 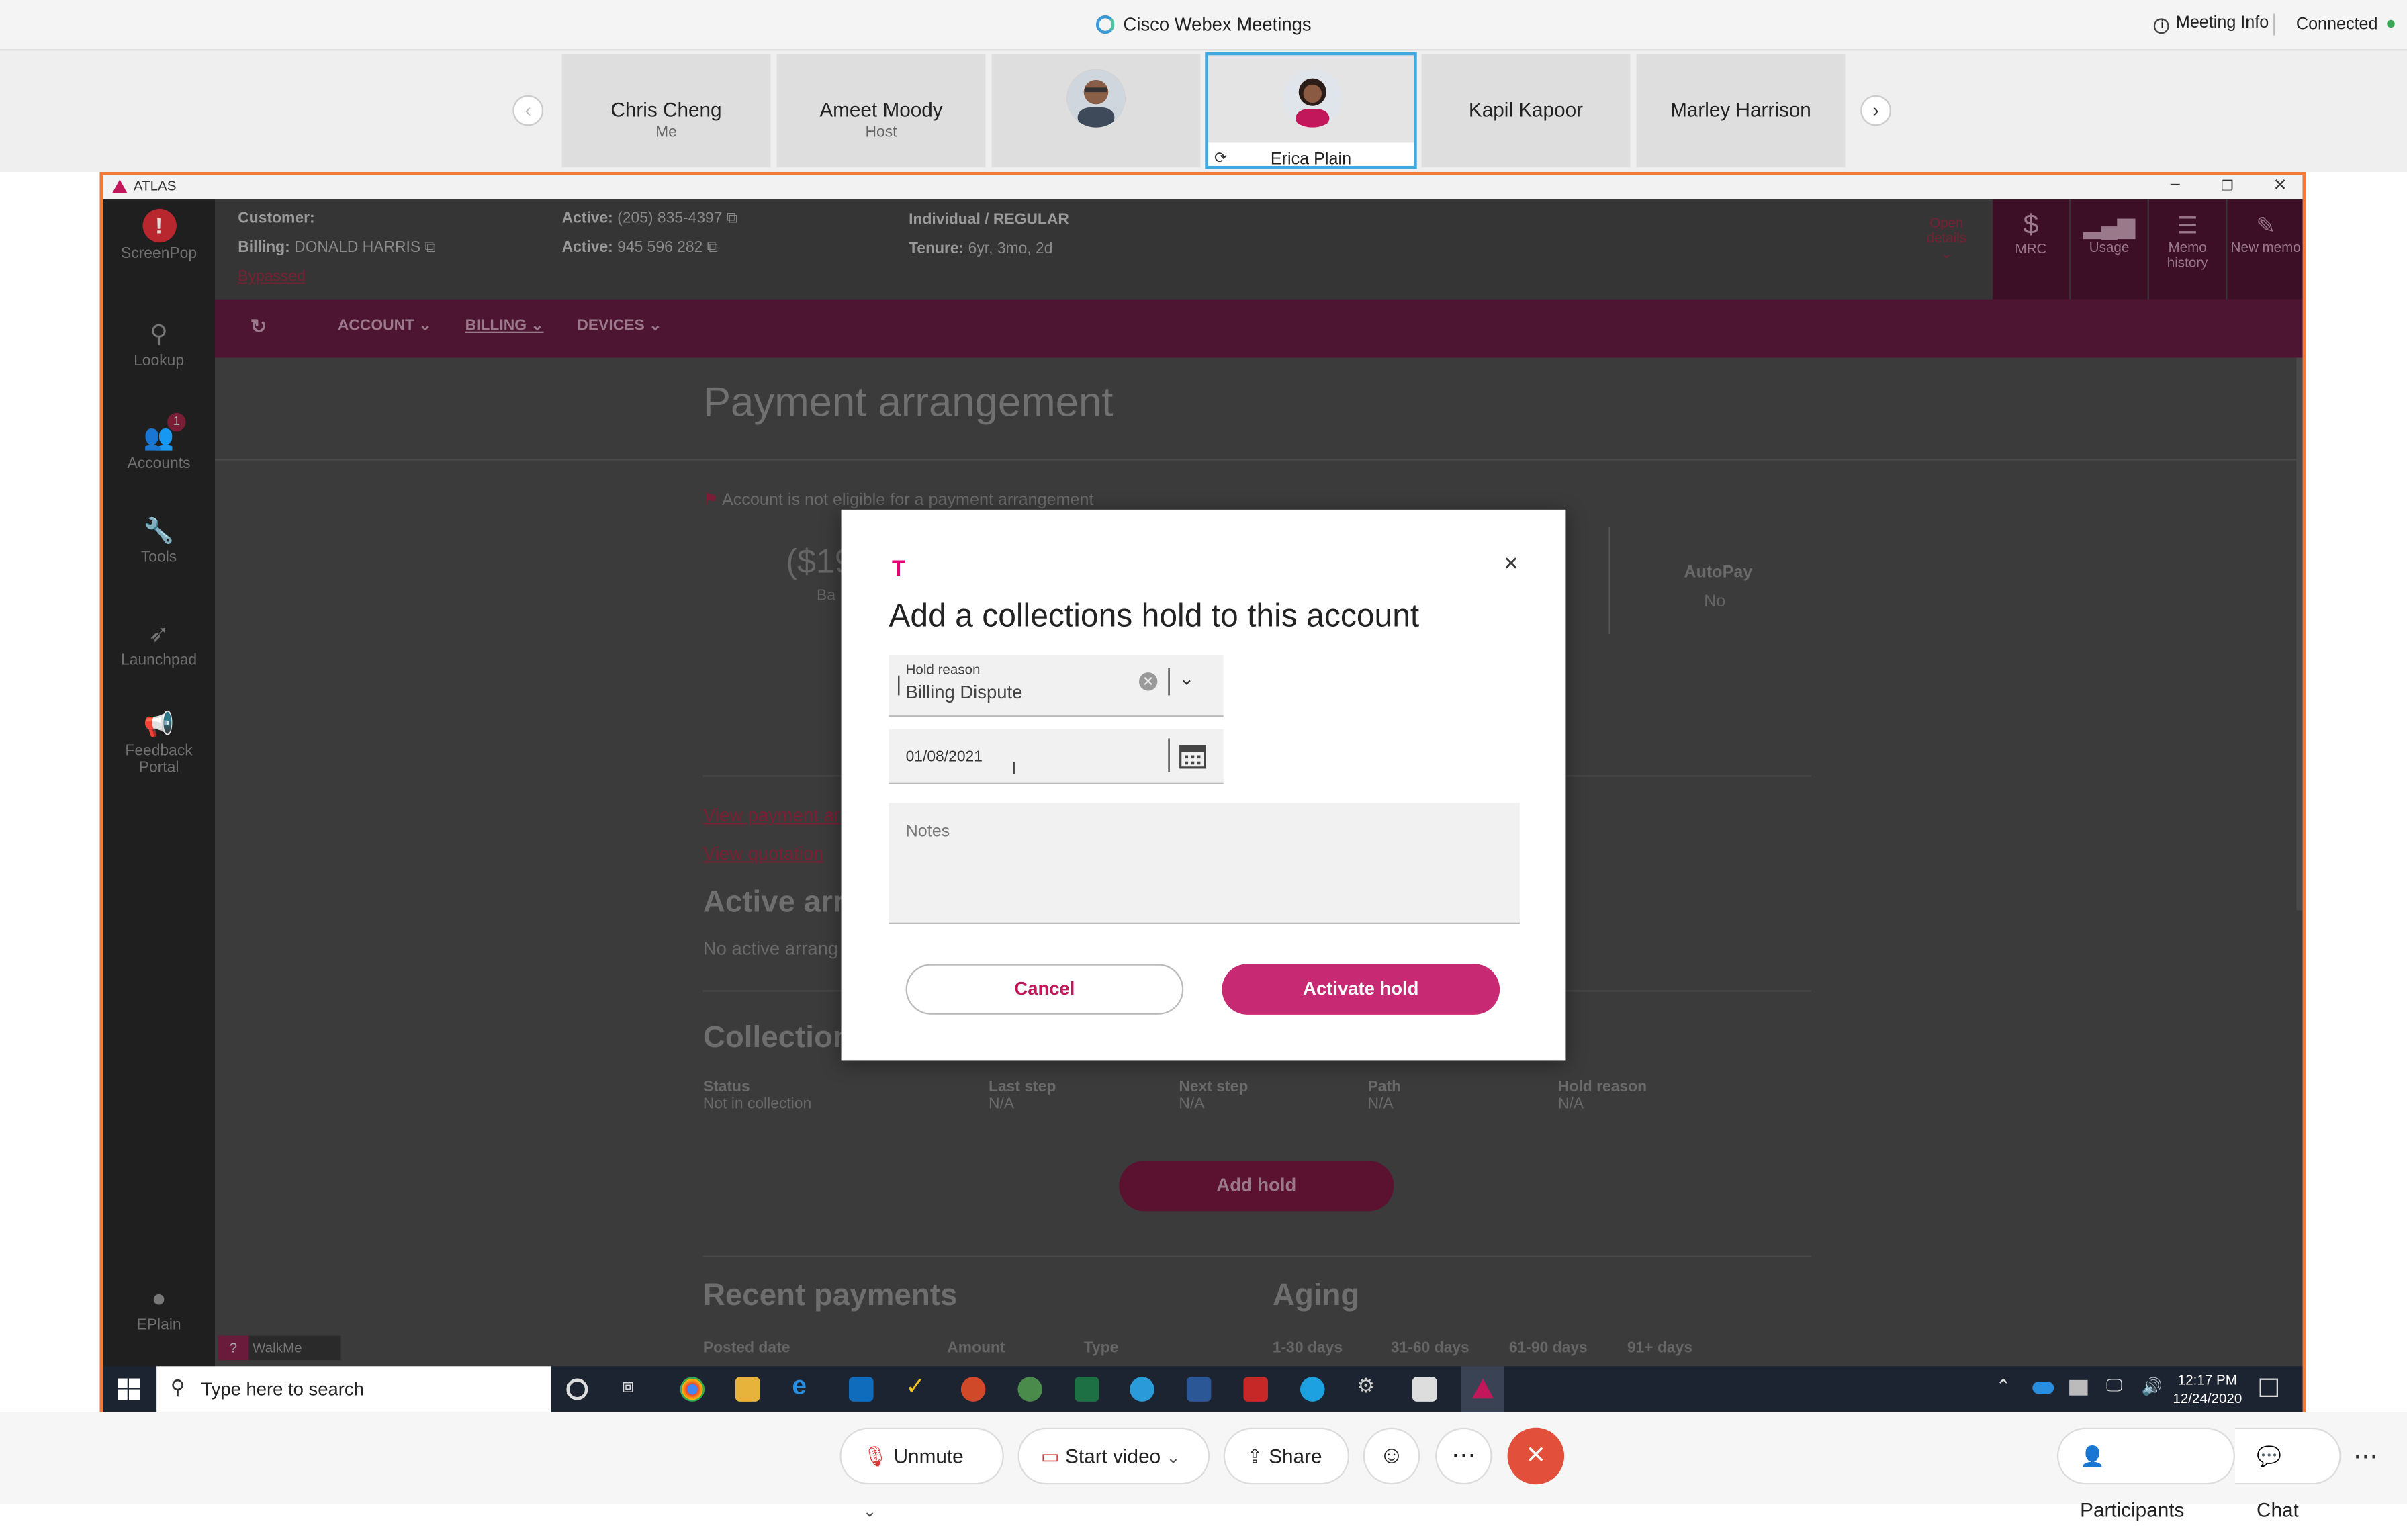 What do you see at coordinates (2175, 184) in the screenshot?
I see `minimize-icon: –` at bounding box center [2175, 184].